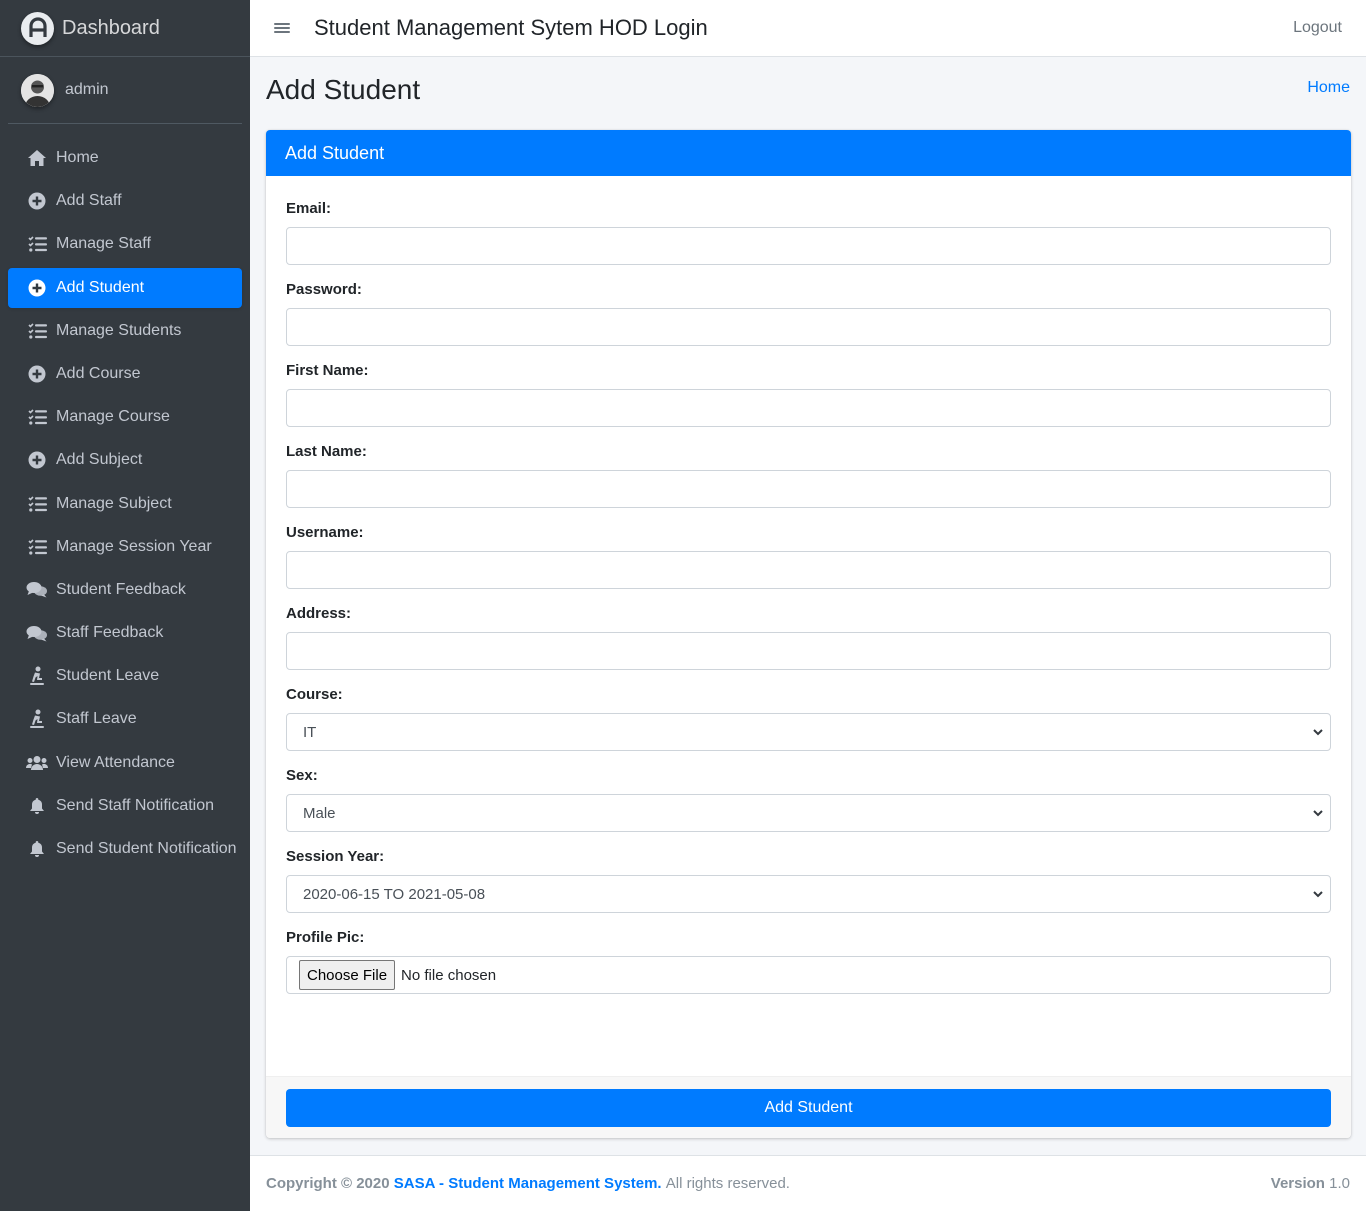  What do you see at coordinates (314, 694) in the screenshot?
I see `course-label: Course:` at bounding box center [314, 694].